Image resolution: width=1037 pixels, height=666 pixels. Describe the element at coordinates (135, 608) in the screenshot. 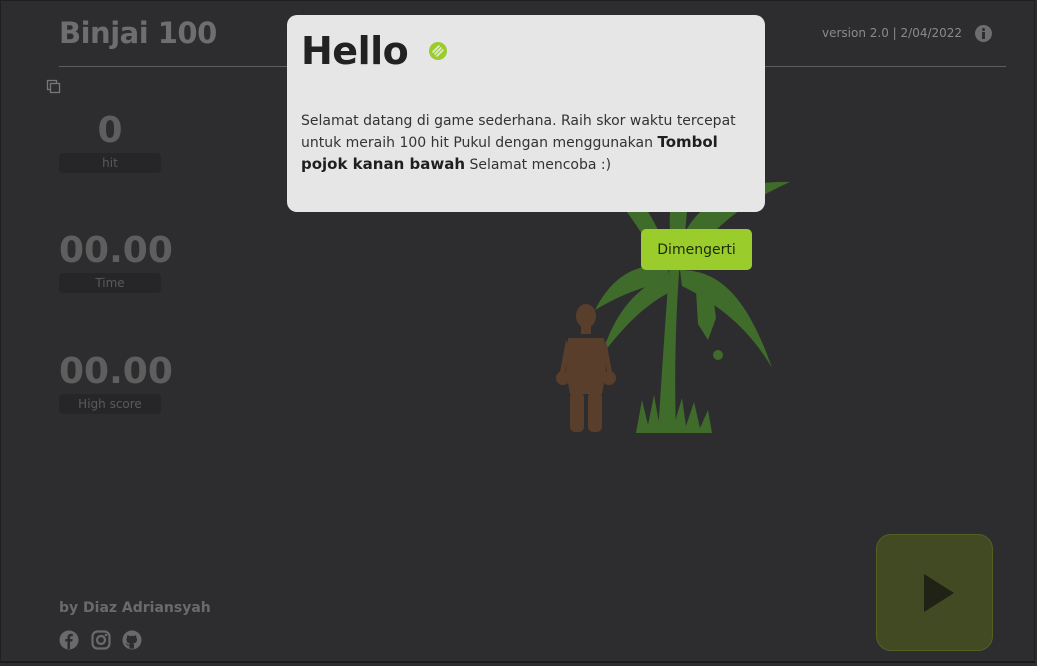

I see `author-credit: by Diaz Adriansyah` at that location.